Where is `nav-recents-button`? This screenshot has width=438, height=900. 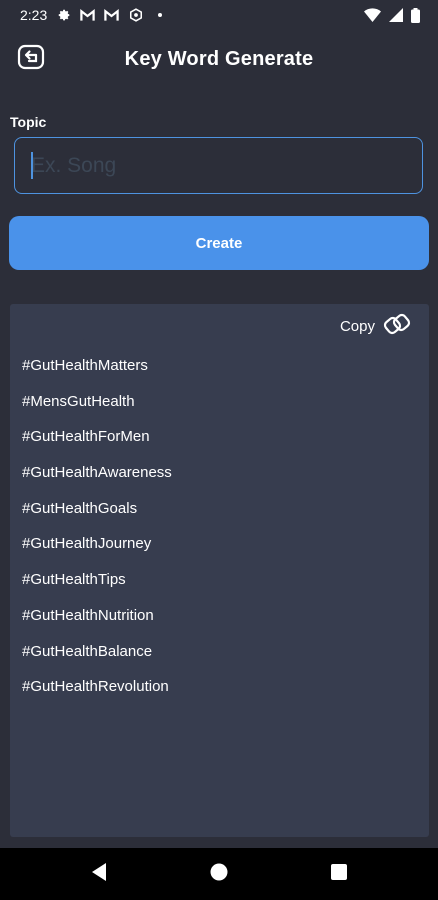
nav-recents-button is located at coordinates (339, 874).